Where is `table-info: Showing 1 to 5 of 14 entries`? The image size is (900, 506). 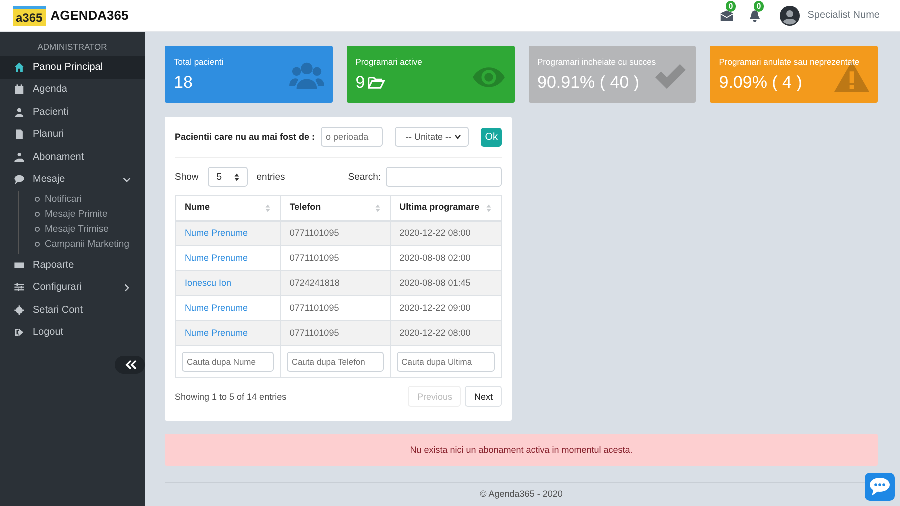
table-info: Showing 1 to 5 of 14 entries is located at coordinates (231, 397).